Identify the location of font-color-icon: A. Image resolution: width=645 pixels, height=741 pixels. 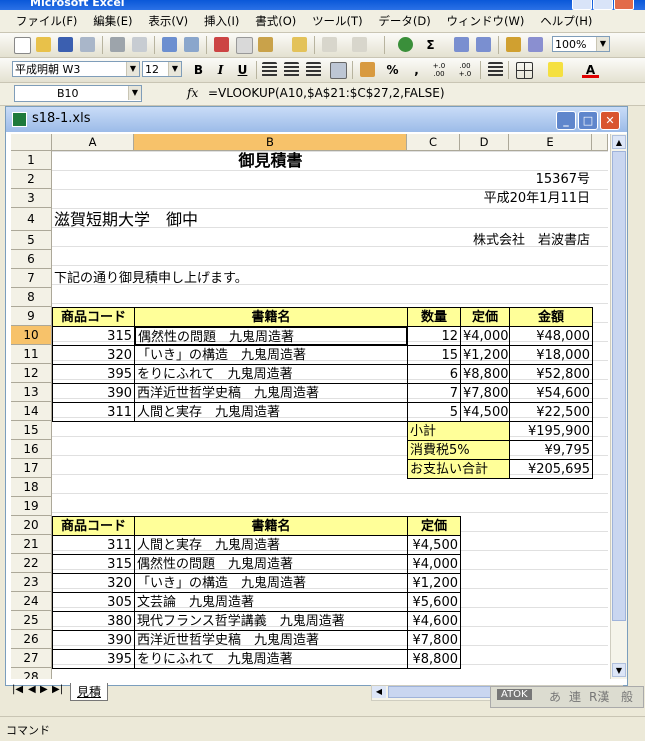
(590, 70).